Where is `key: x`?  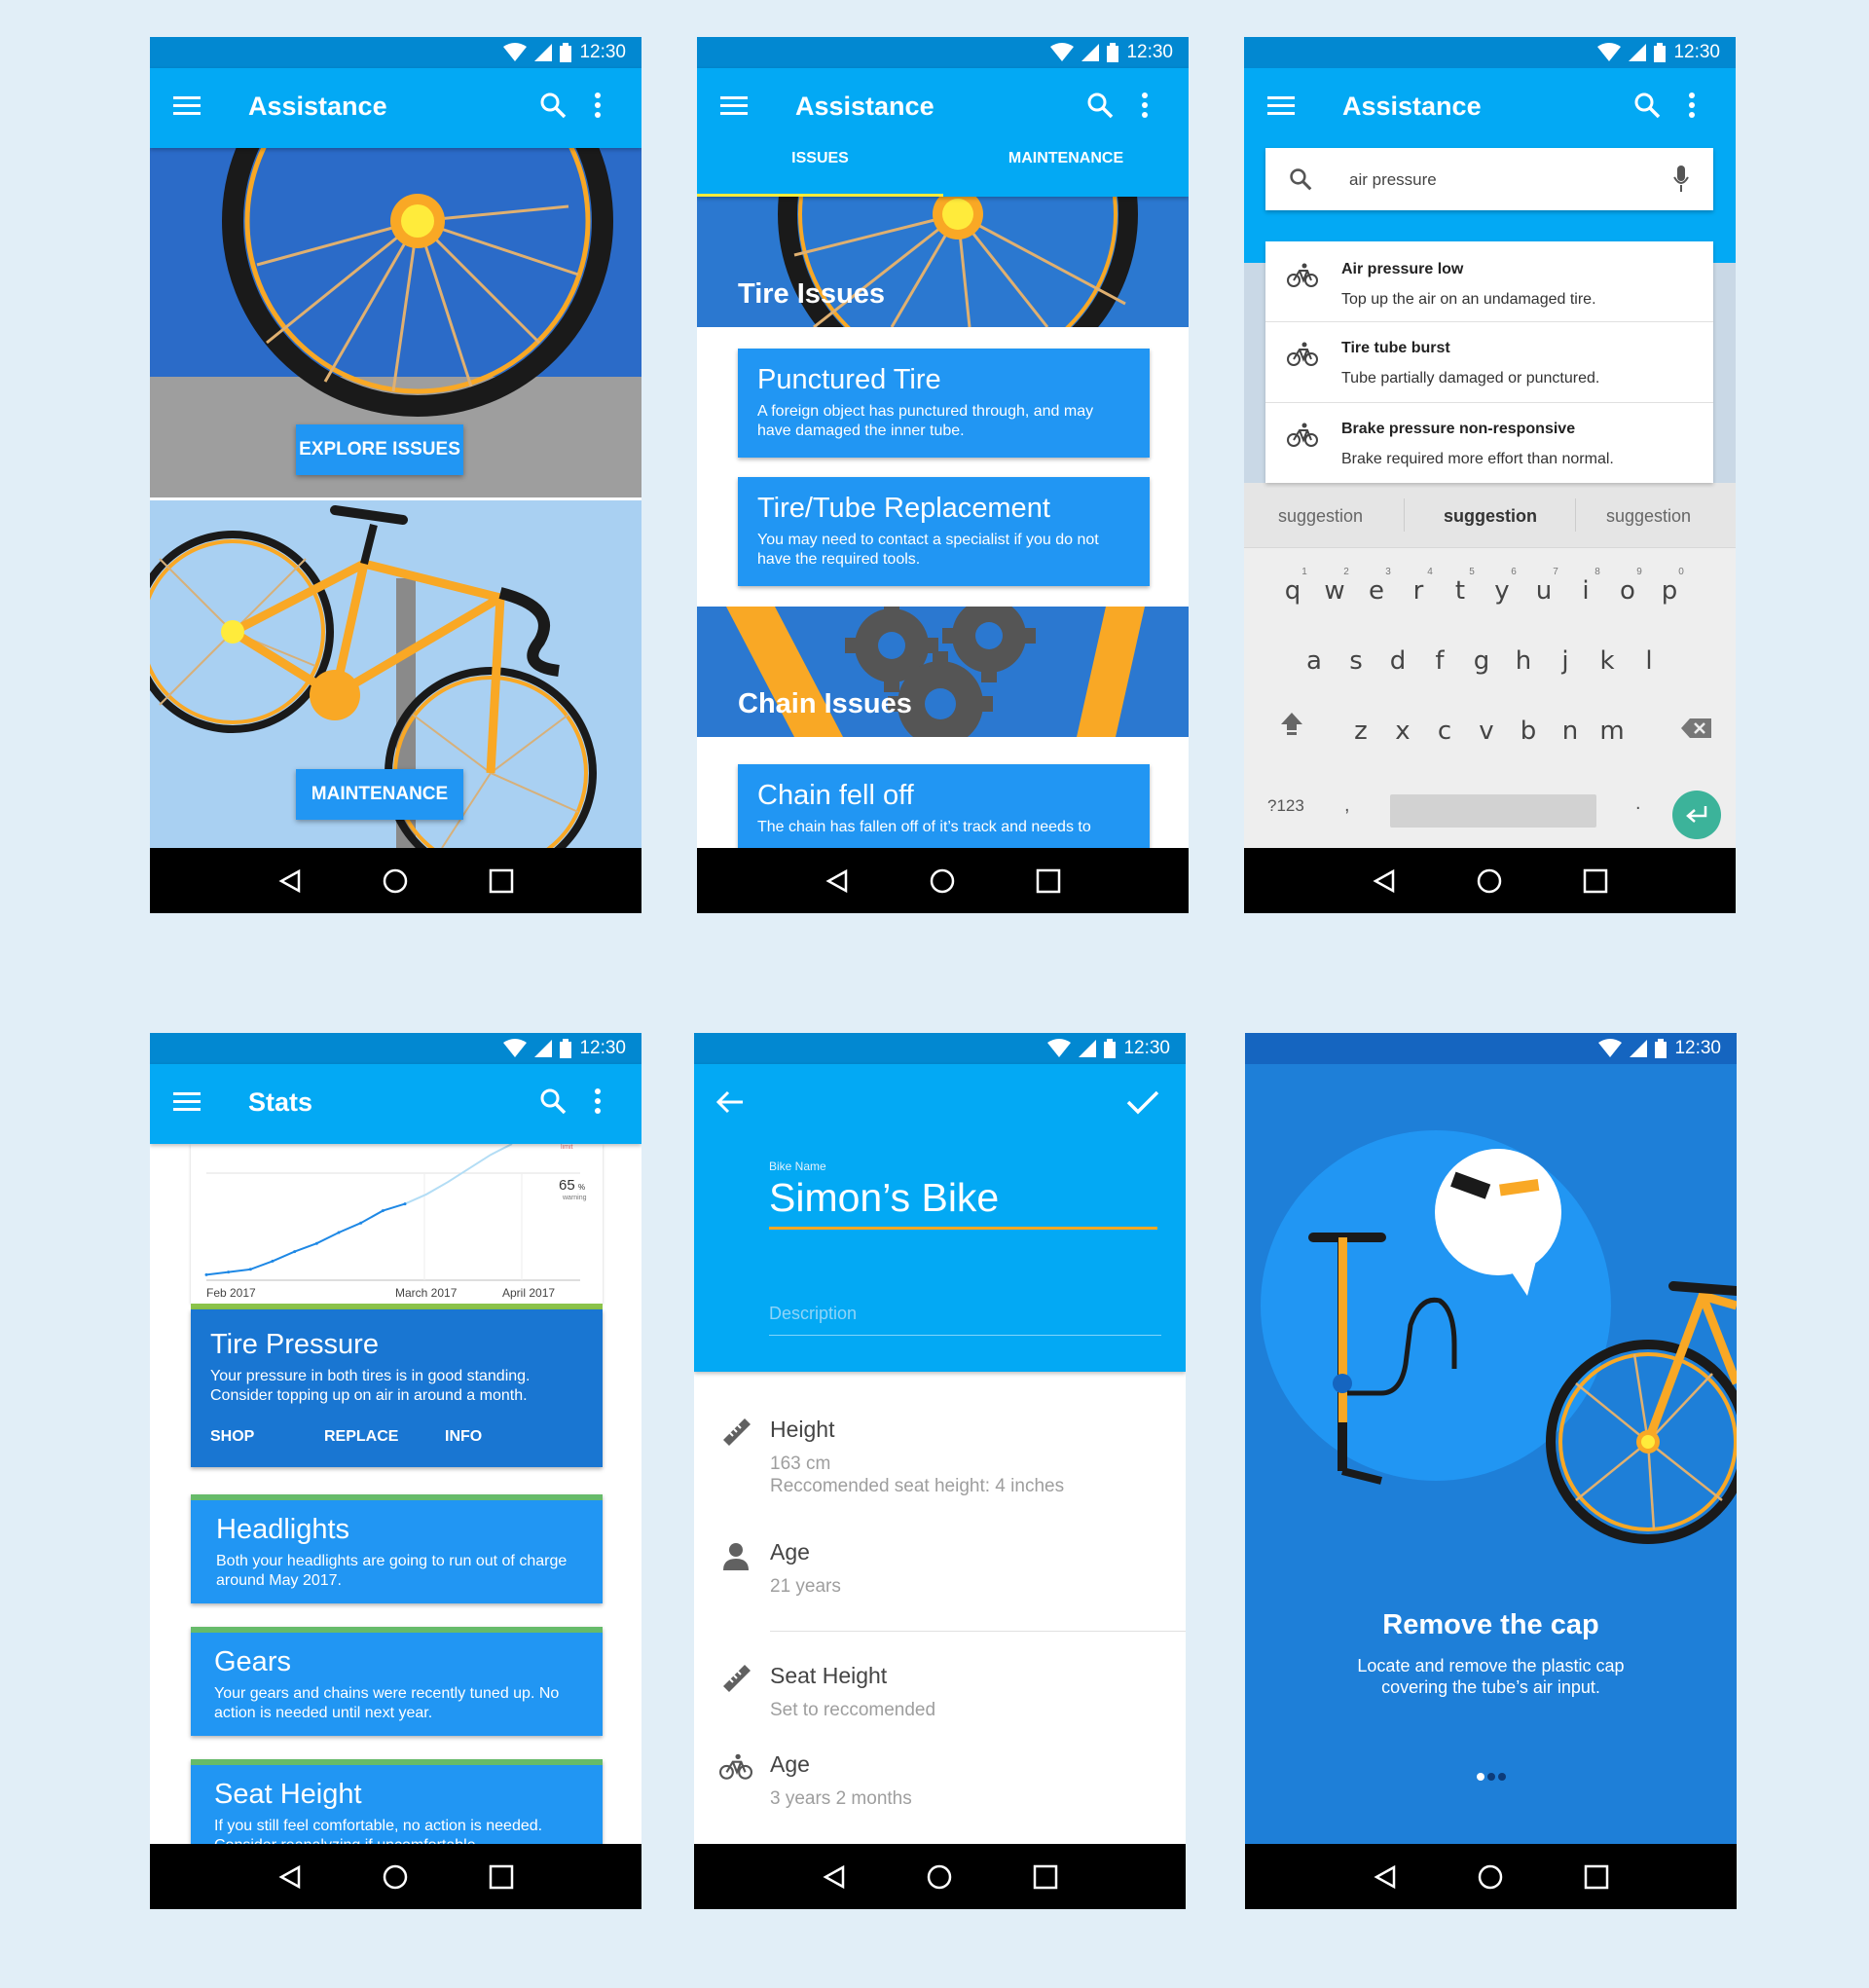 key: x is located at coordinates (1402, 731).